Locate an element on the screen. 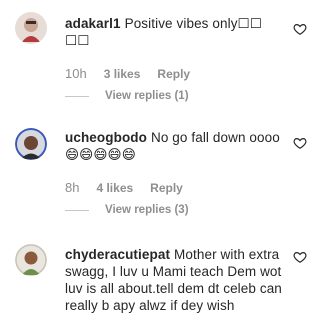  comment-username: ucheogbodo is located at coordinates (106, 137).